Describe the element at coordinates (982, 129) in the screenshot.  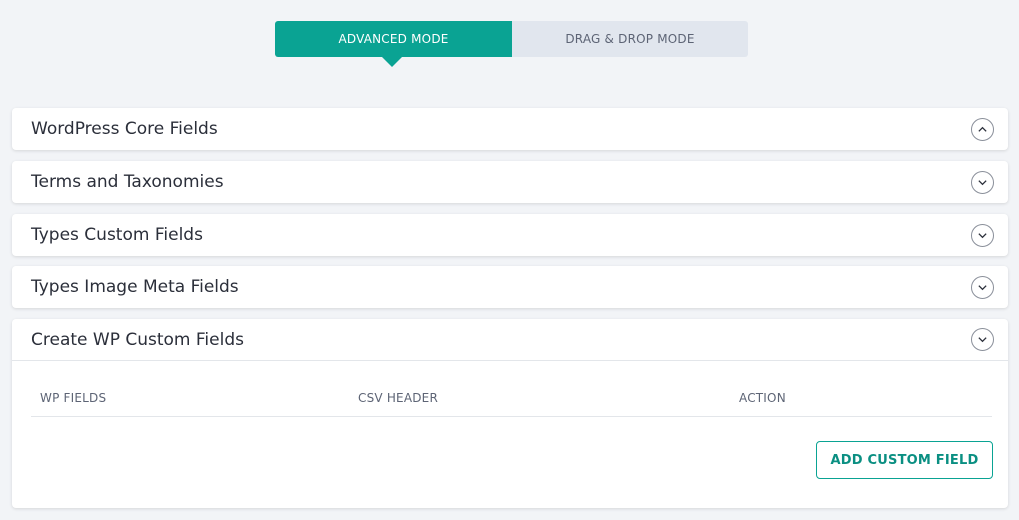
I see `chevron-up-icon` at that location.